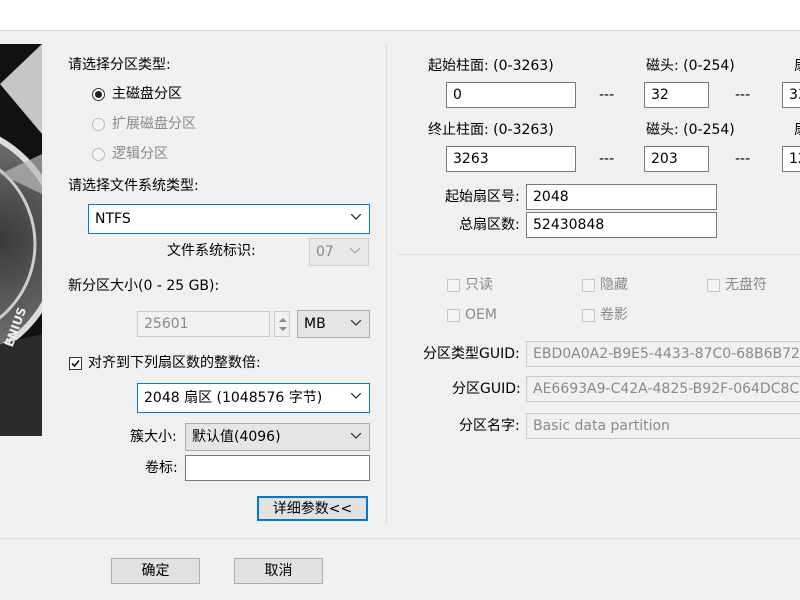 This screenshot has width=800, height=600. Describe the element at coordinates (614, 285) in the screenshot. I see `attr-hidden-label: 隐藏` at that location.